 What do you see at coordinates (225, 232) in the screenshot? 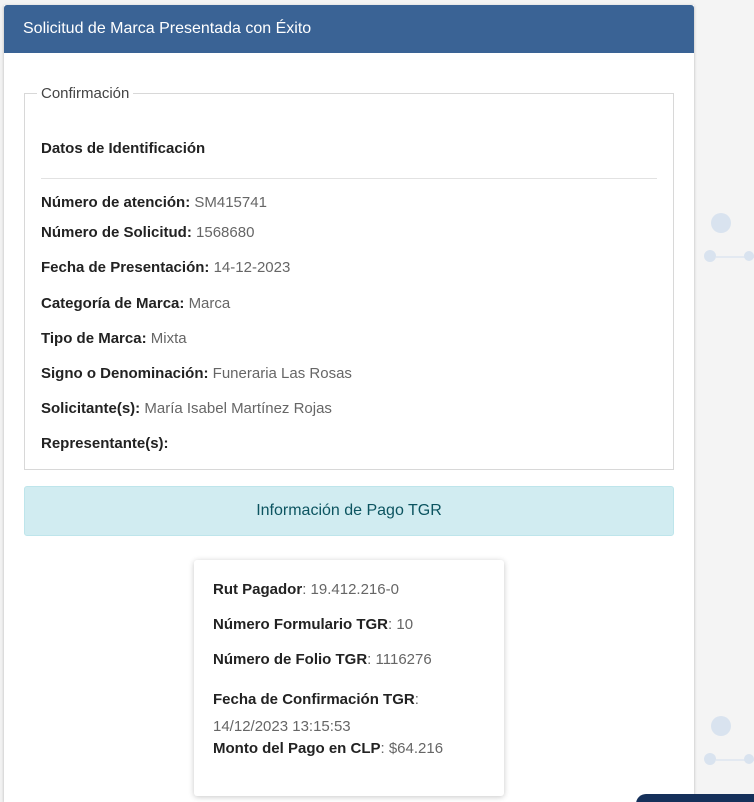
I see `field-value: 1568680` at bounding box center [225, 232].